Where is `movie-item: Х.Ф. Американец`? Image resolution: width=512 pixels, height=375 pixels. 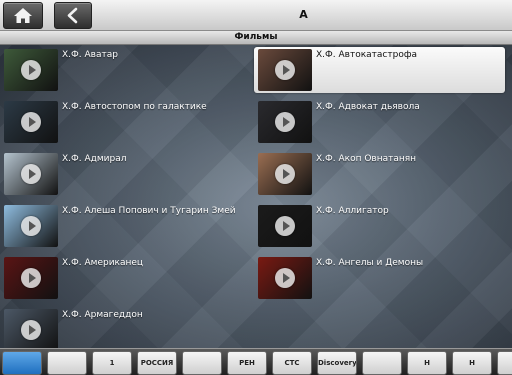 movie-item: Х.Ф. Американец is located at coordinates (125, 278).